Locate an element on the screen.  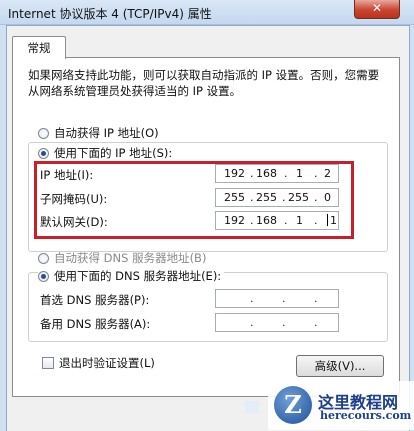
radio-auto-ip-label: 自动获得 IP 地址(O) is located at coordinates (106, 133).